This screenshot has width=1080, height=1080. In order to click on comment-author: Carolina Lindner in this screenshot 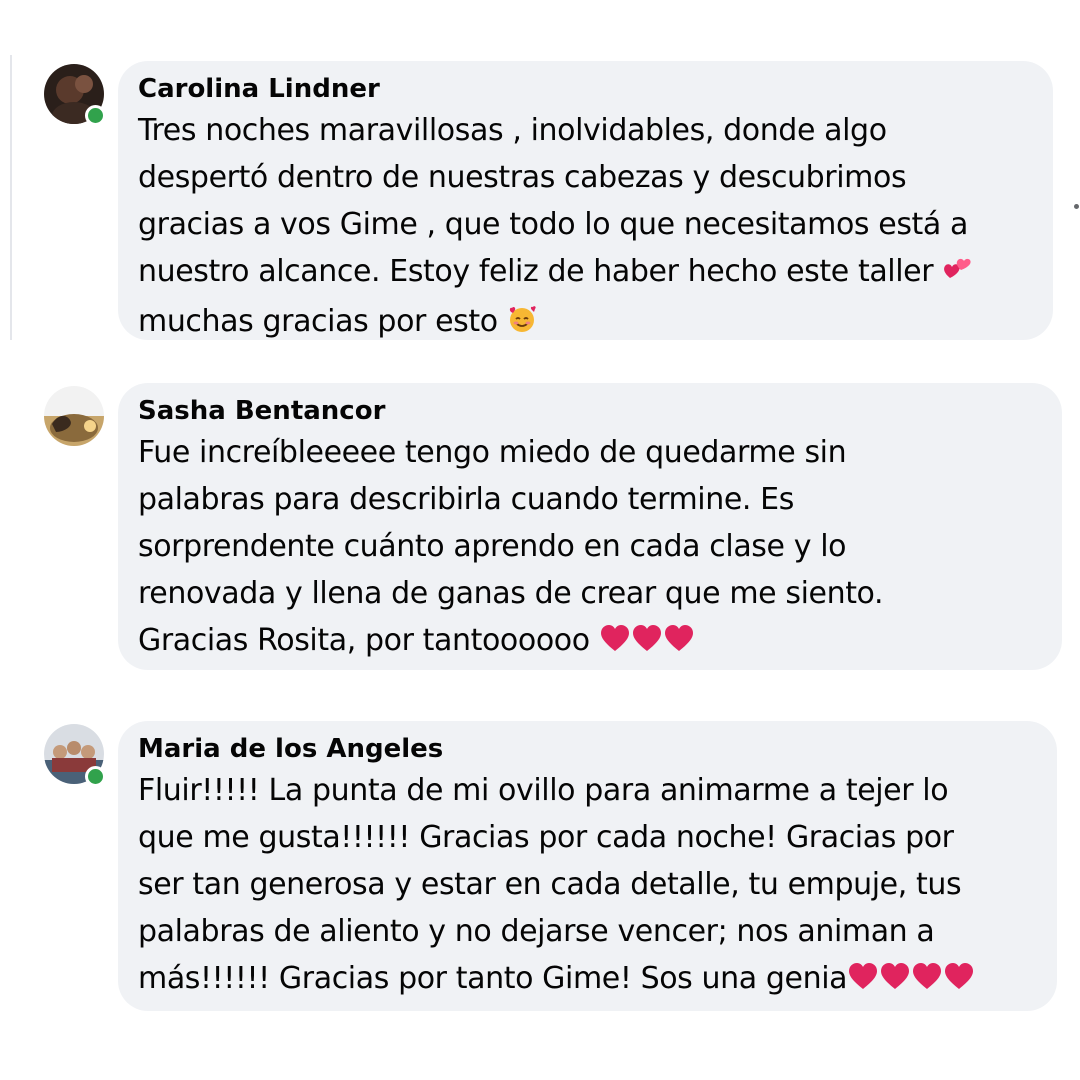, I will do `click(585, 89)`.